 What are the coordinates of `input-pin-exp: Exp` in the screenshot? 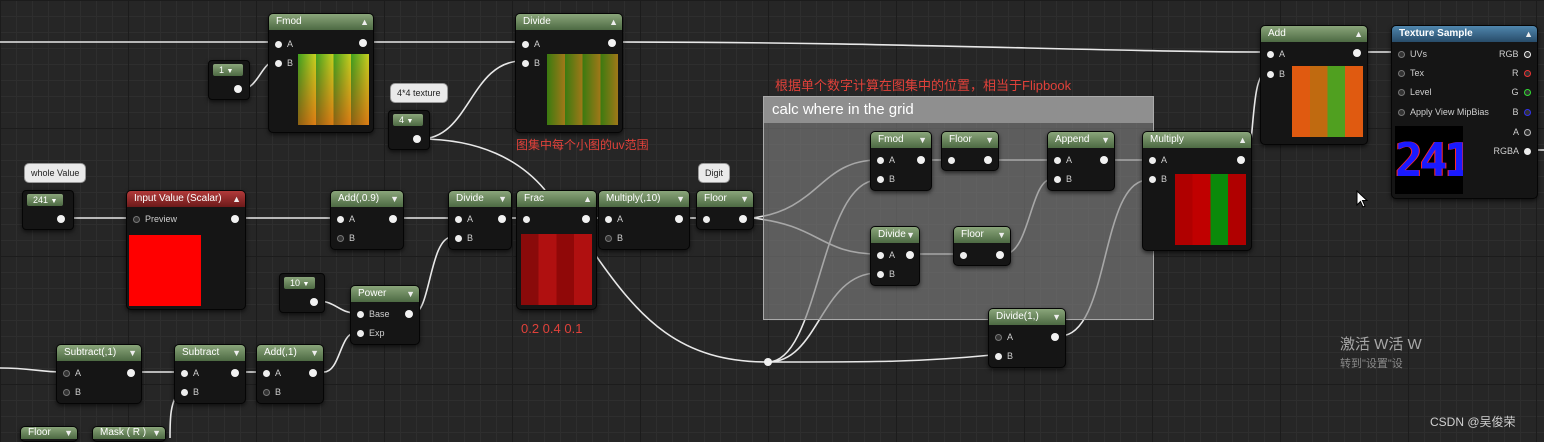 It's located at (371, 333).